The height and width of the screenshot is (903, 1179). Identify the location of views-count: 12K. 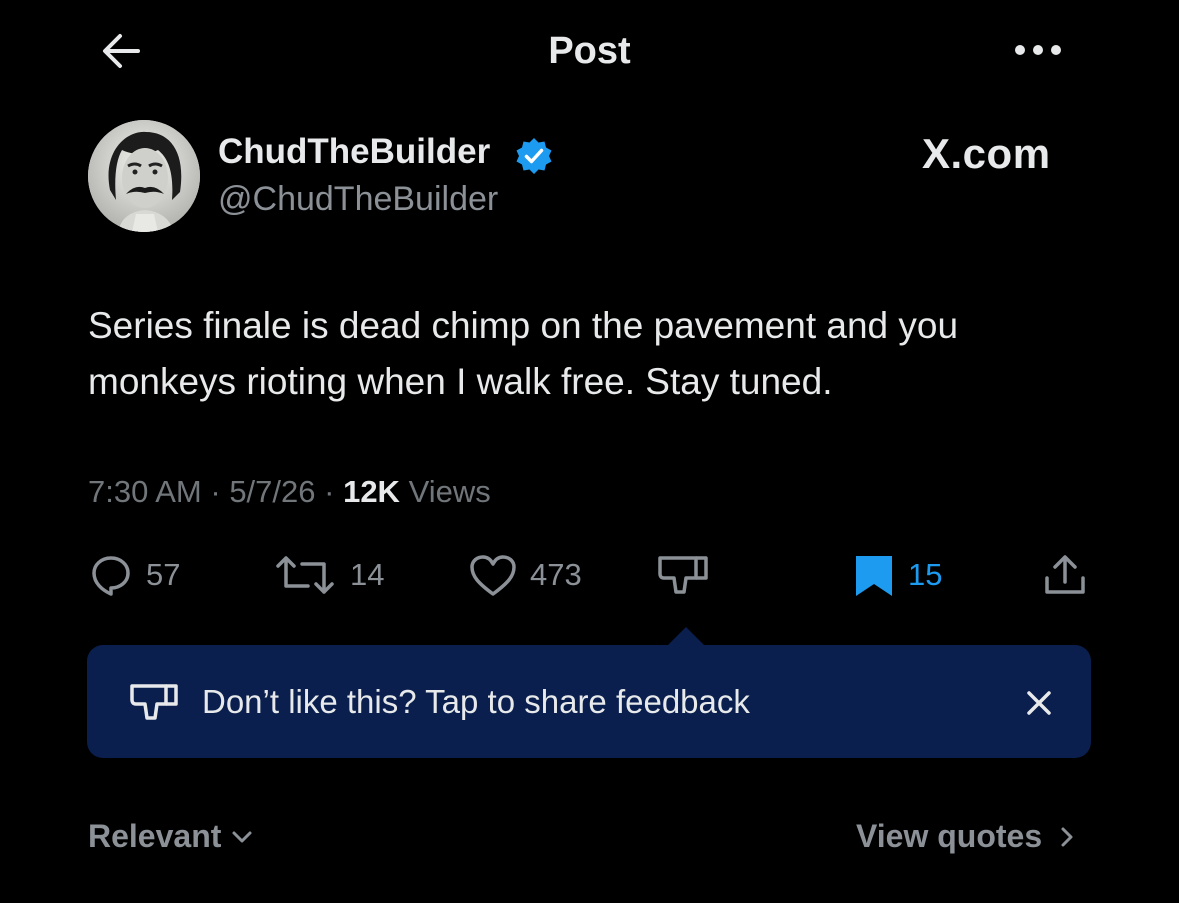
(371, 491).